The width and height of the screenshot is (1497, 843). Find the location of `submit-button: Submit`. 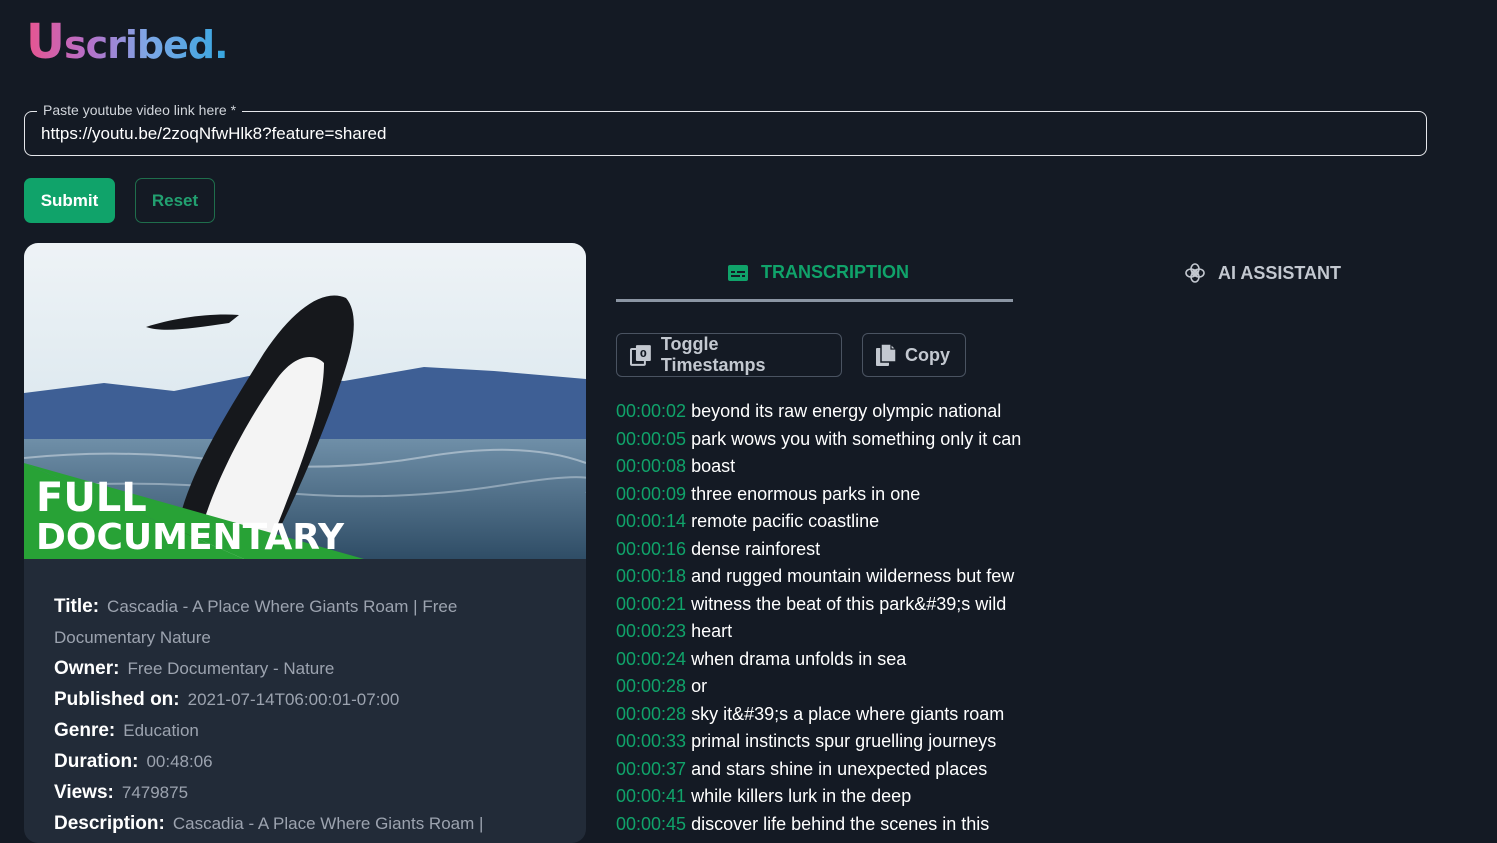

submit-button: Submit is located at coordinates (69, 200).